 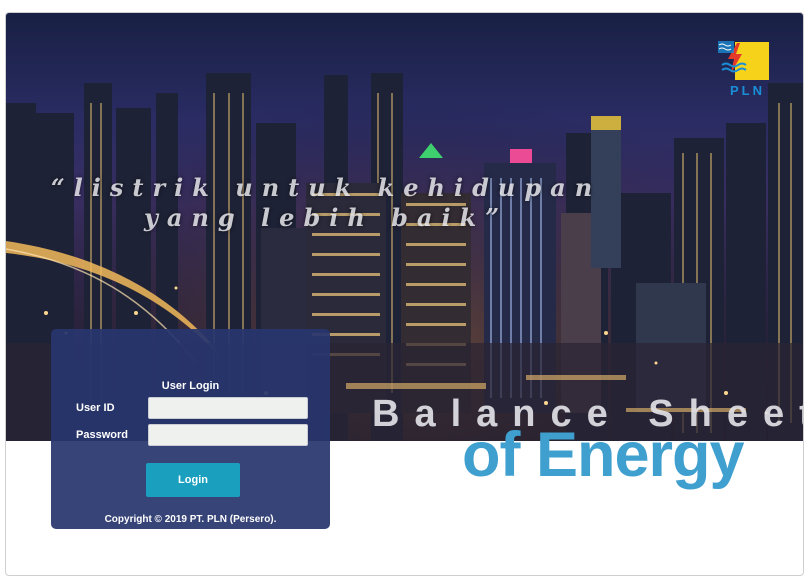 I want to click on login-button: Login, so click(x=193, y=480).